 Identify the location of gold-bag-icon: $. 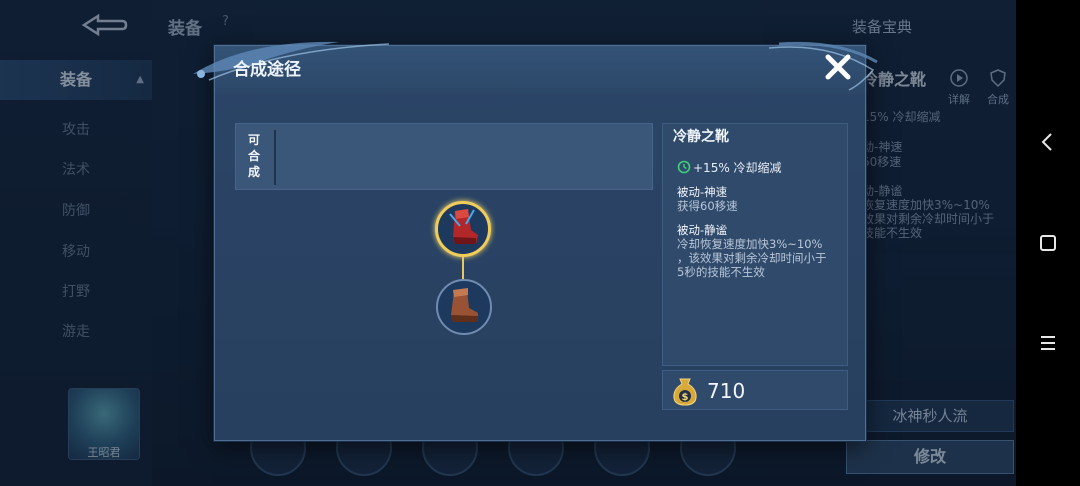
(685, 392).